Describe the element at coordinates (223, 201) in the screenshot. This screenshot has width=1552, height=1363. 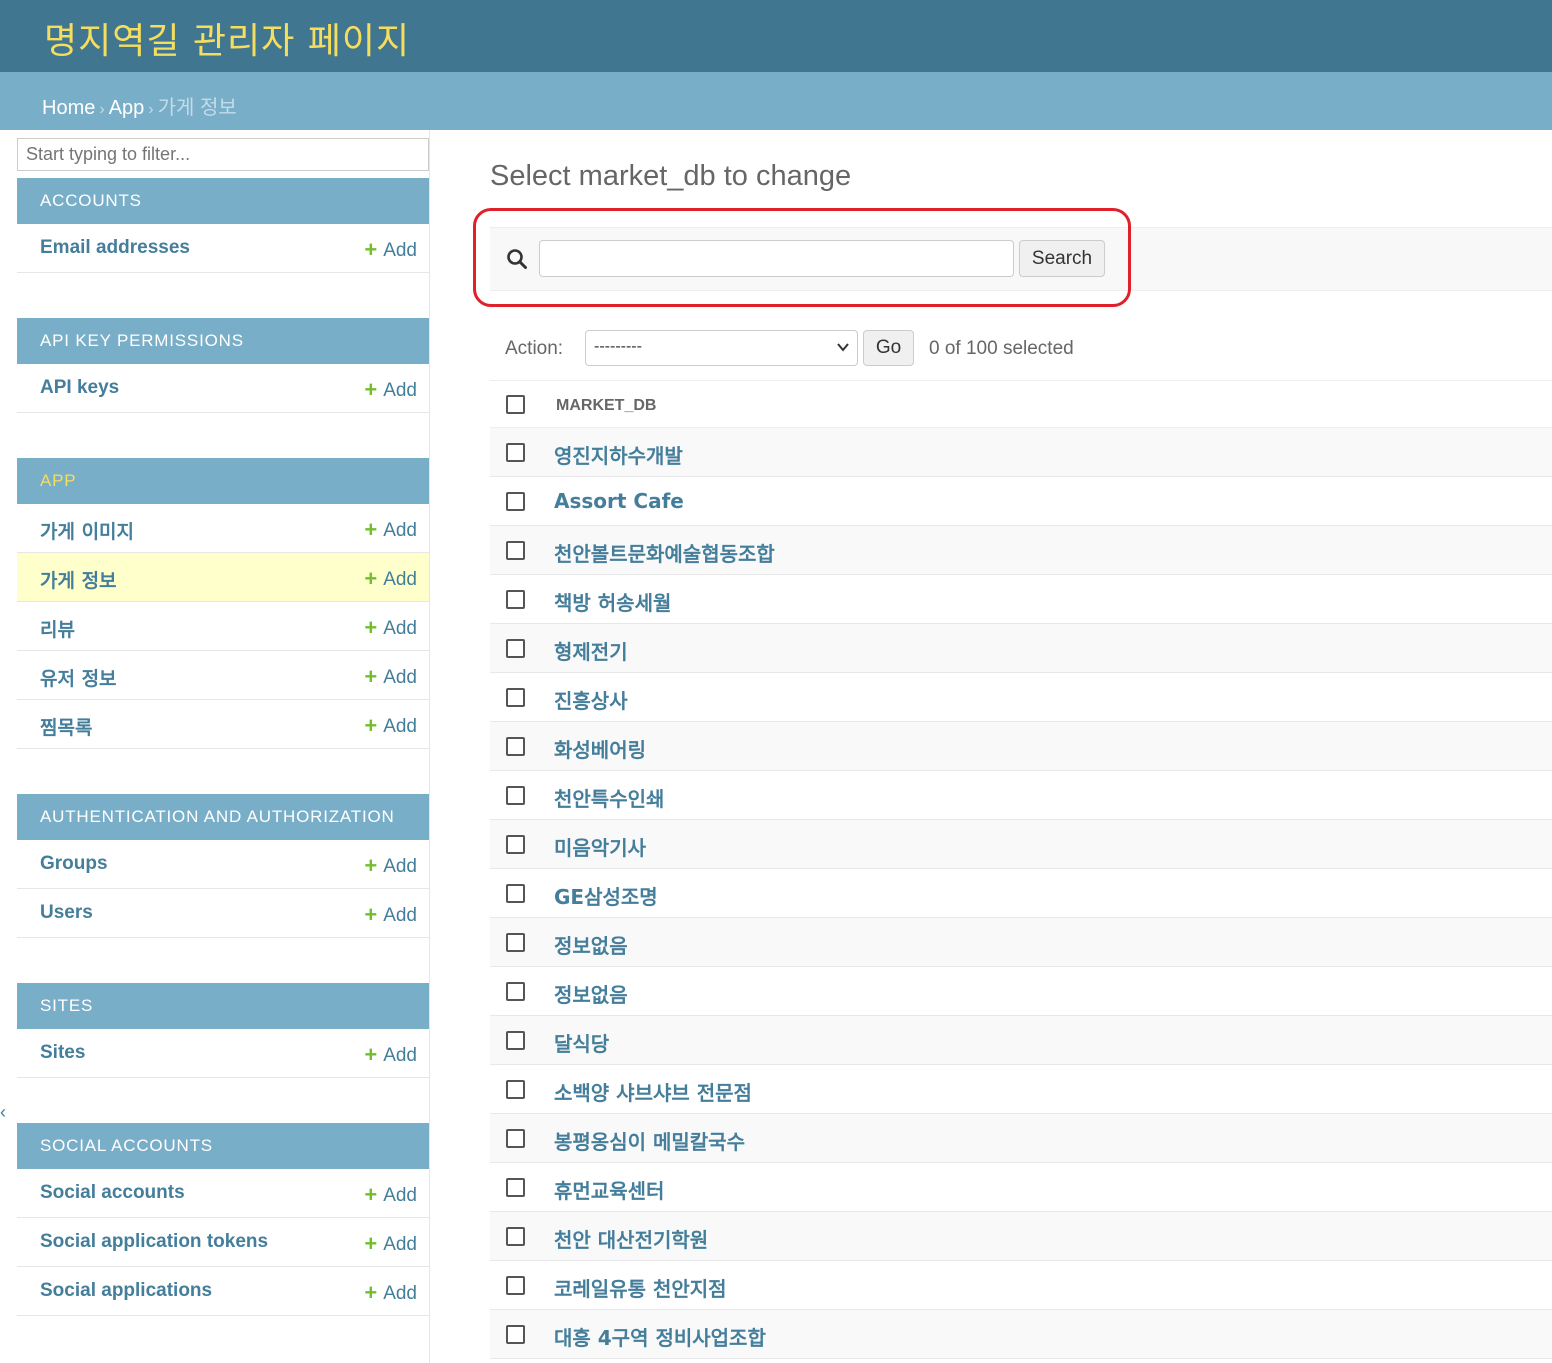
I see `module-caption: ACCOUNTS` at that location.